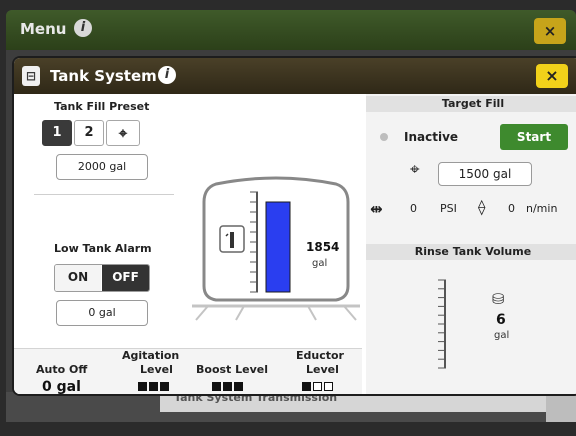 This screenshot has height=436, width=576. What do you see at coordinates (322, 369) in the screenshot?
I see `eductor-level-label: Level` at bounding box center [322, 369].